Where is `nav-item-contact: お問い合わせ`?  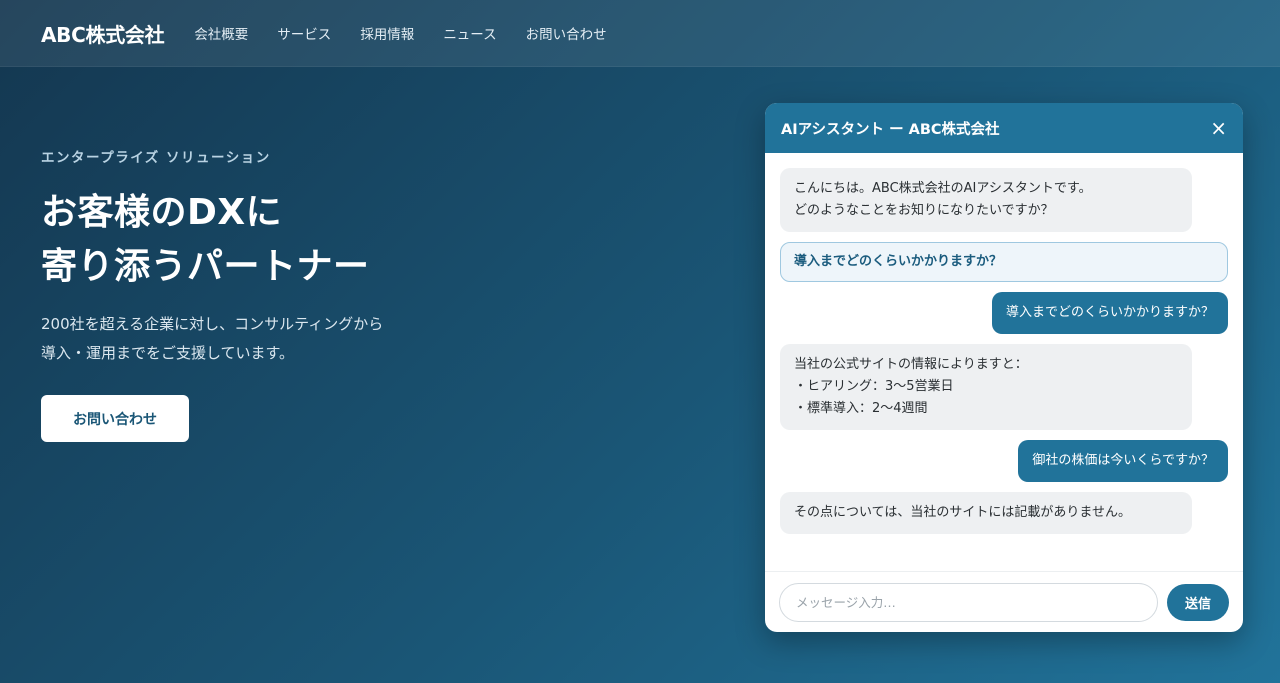
nav-item-contact: お問い合わせ is located at coordinates (566, 33).